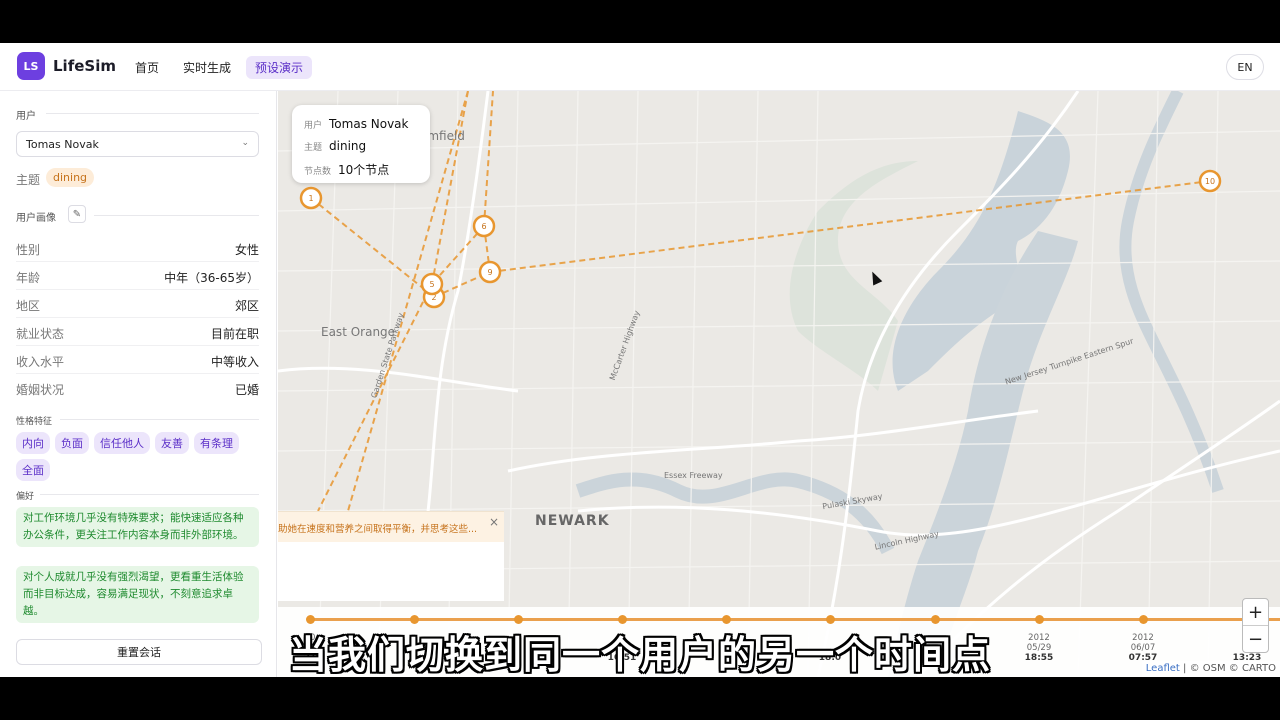 This screenshot has height=720, width=1280. I want to click on marker-number: 6, so click(483, 226).